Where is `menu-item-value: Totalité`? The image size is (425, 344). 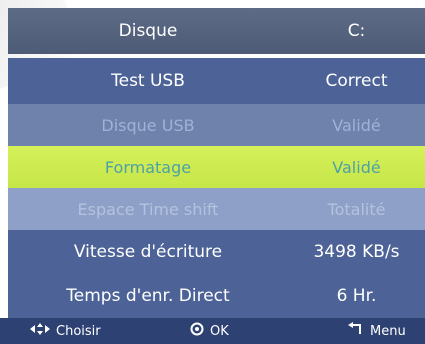 menu-item-value: Totalité is located at coordinates (356, 209).